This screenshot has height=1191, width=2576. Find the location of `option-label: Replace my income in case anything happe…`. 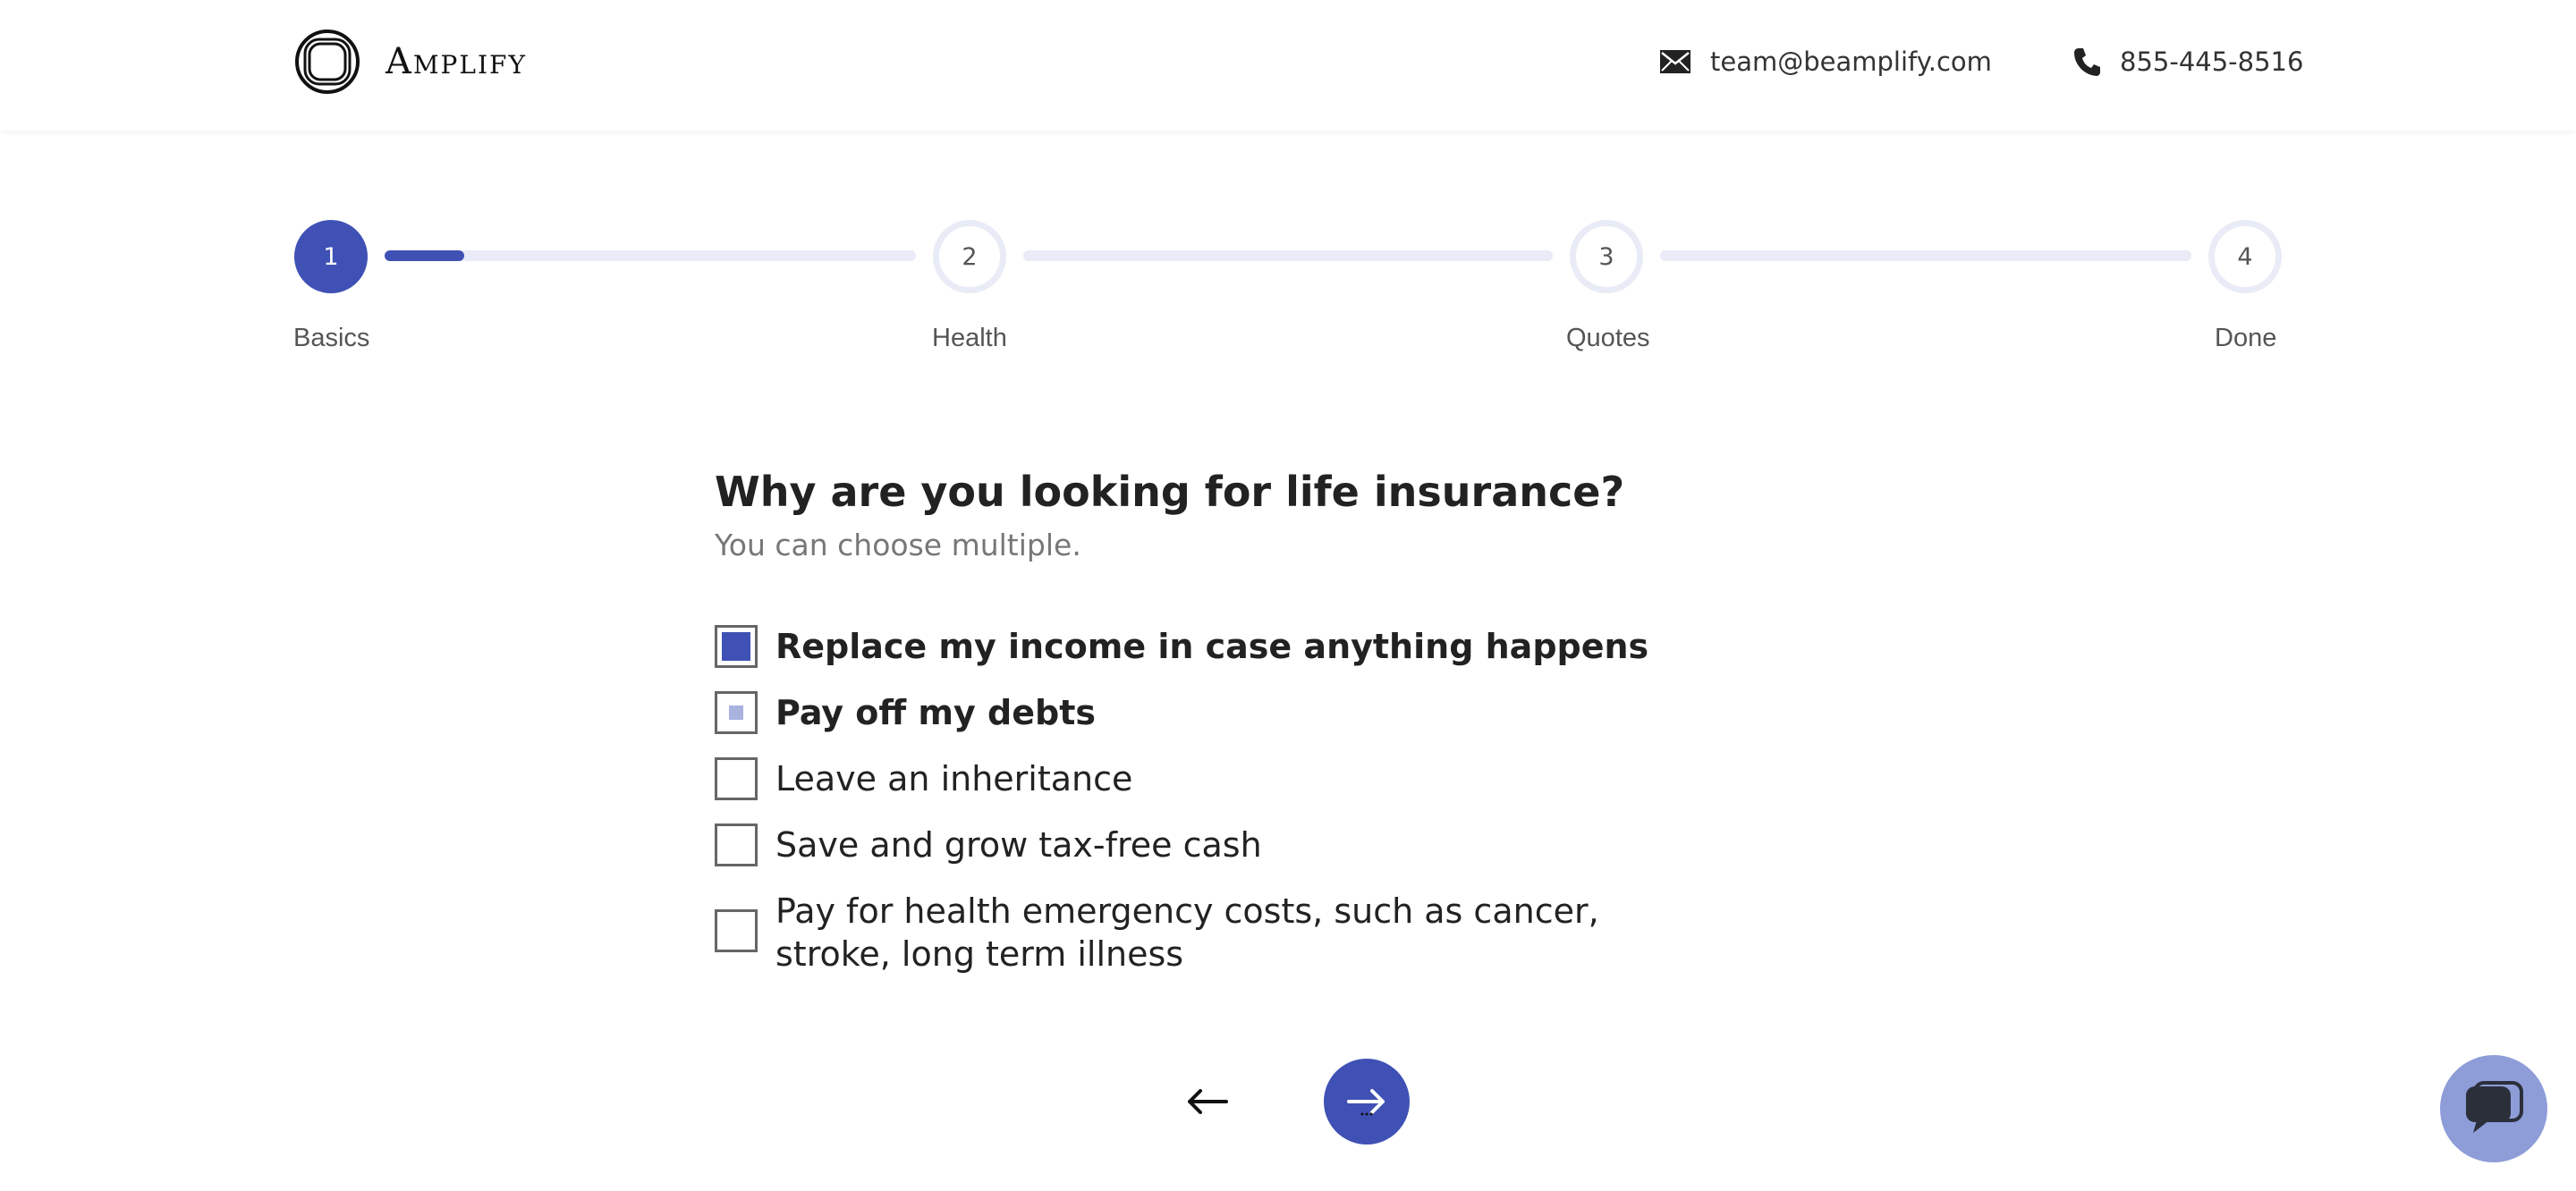

option-label: Replace my income in case anything happe… is located at coordinates (1212, 646).